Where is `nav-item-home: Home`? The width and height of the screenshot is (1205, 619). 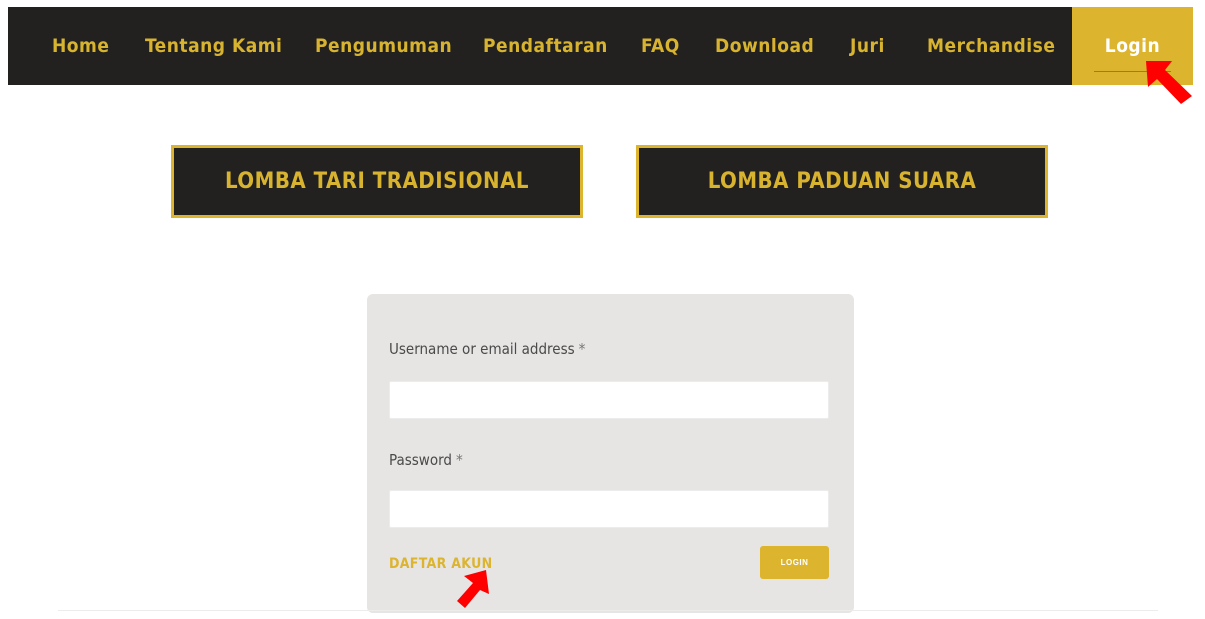 nav-item-home: Home is located at coordinates (80, 46).